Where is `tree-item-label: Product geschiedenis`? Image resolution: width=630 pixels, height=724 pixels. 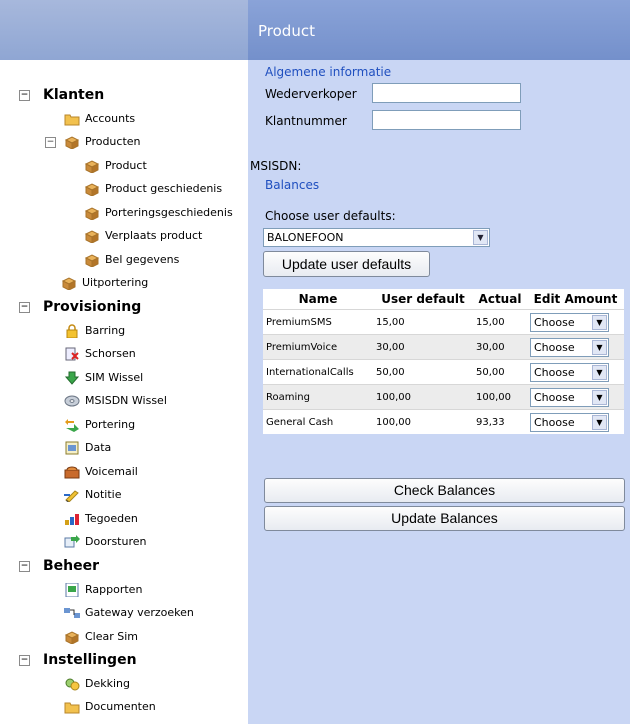 tree-item-label: Product geschiedenis is located at coordinates (164, 188).